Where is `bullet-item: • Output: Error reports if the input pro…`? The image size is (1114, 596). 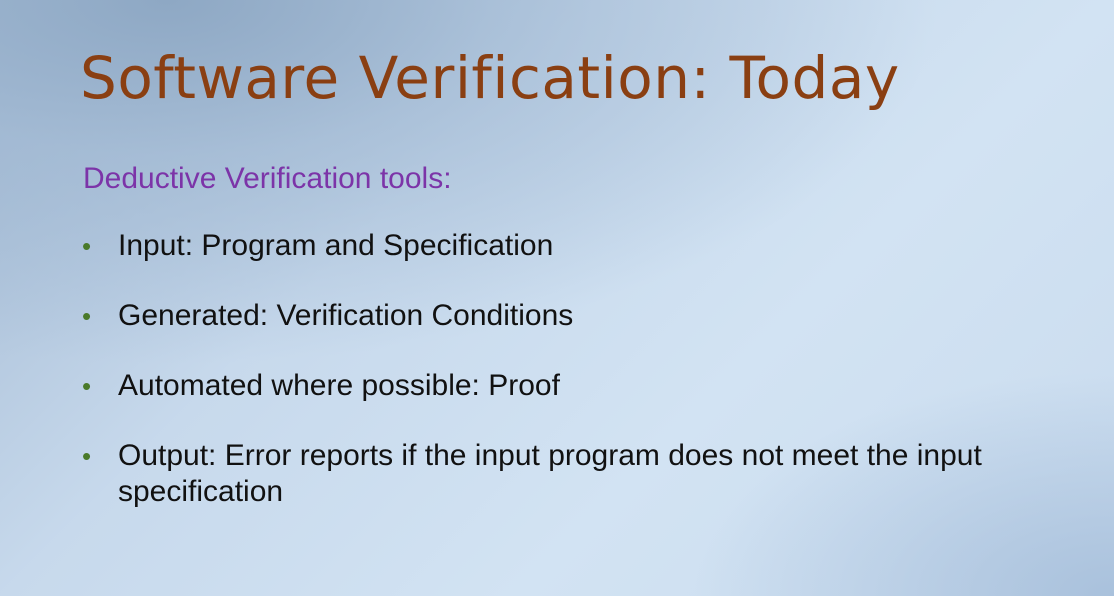
bullet-item: • Output: Error reports if the input pro… is located at coordinates (593, 474).